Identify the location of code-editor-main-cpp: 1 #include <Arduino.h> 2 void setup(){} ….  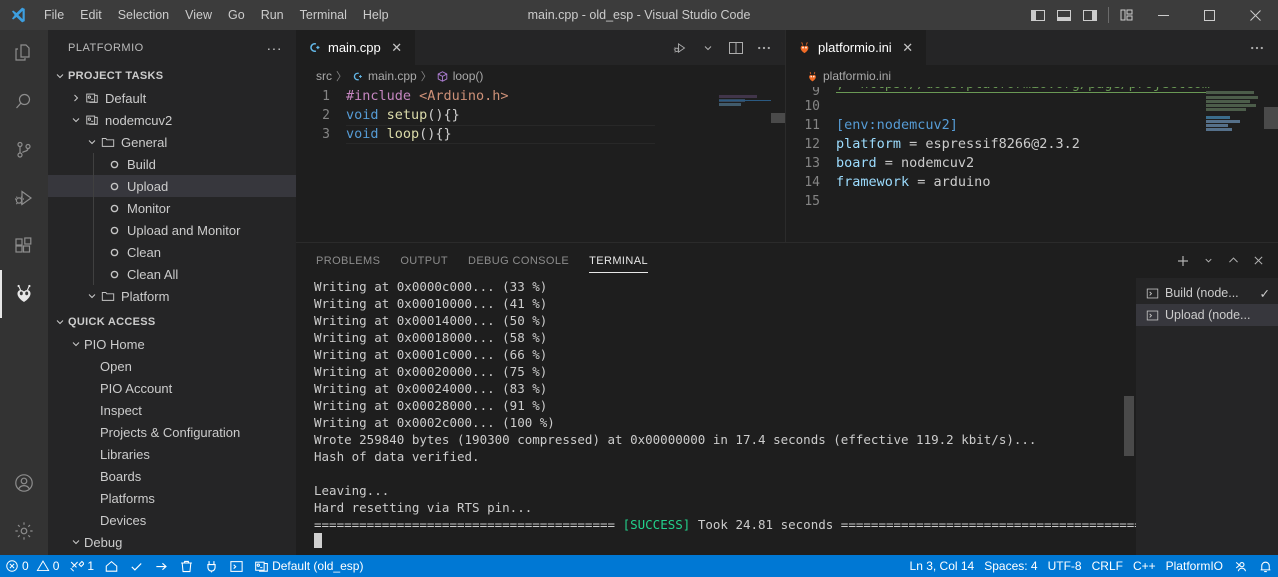
(540, 164).